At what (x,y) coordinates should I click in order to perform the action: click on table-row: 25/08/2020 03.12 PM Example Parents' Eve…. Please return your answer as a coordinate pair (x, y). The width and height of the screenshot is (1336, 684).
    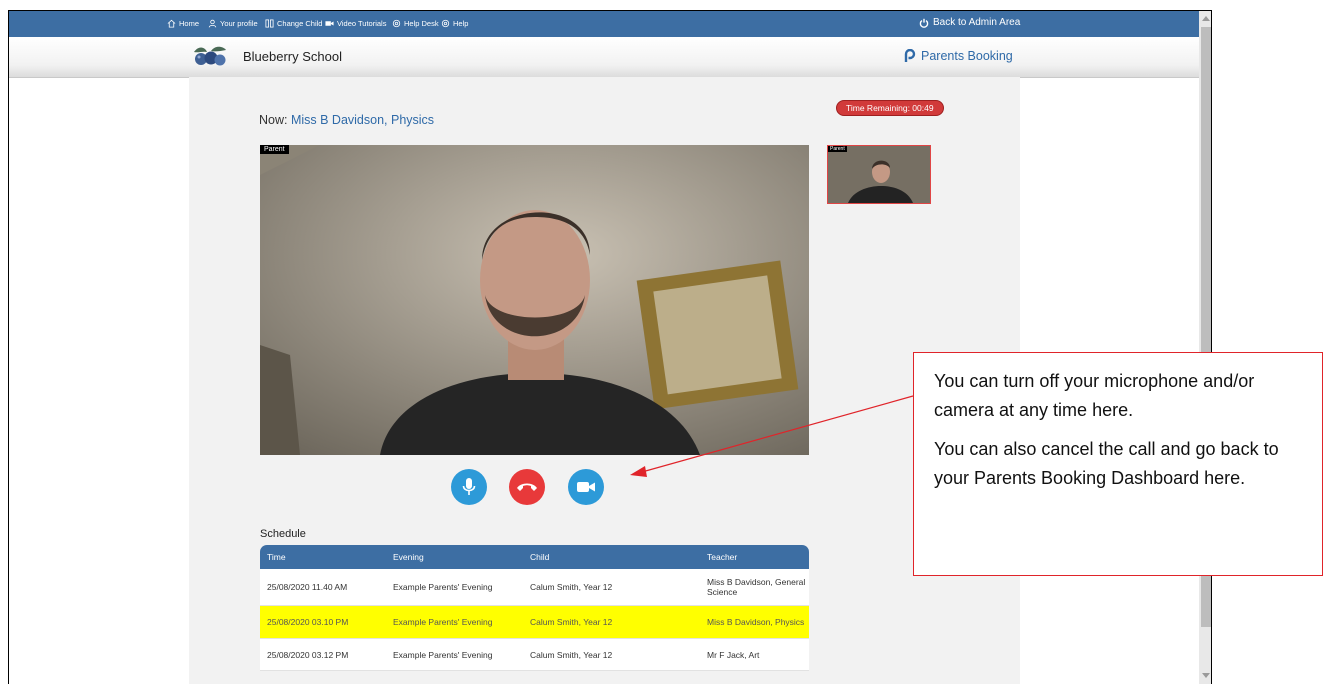
    Looking at the image, I should click on (534, 655).